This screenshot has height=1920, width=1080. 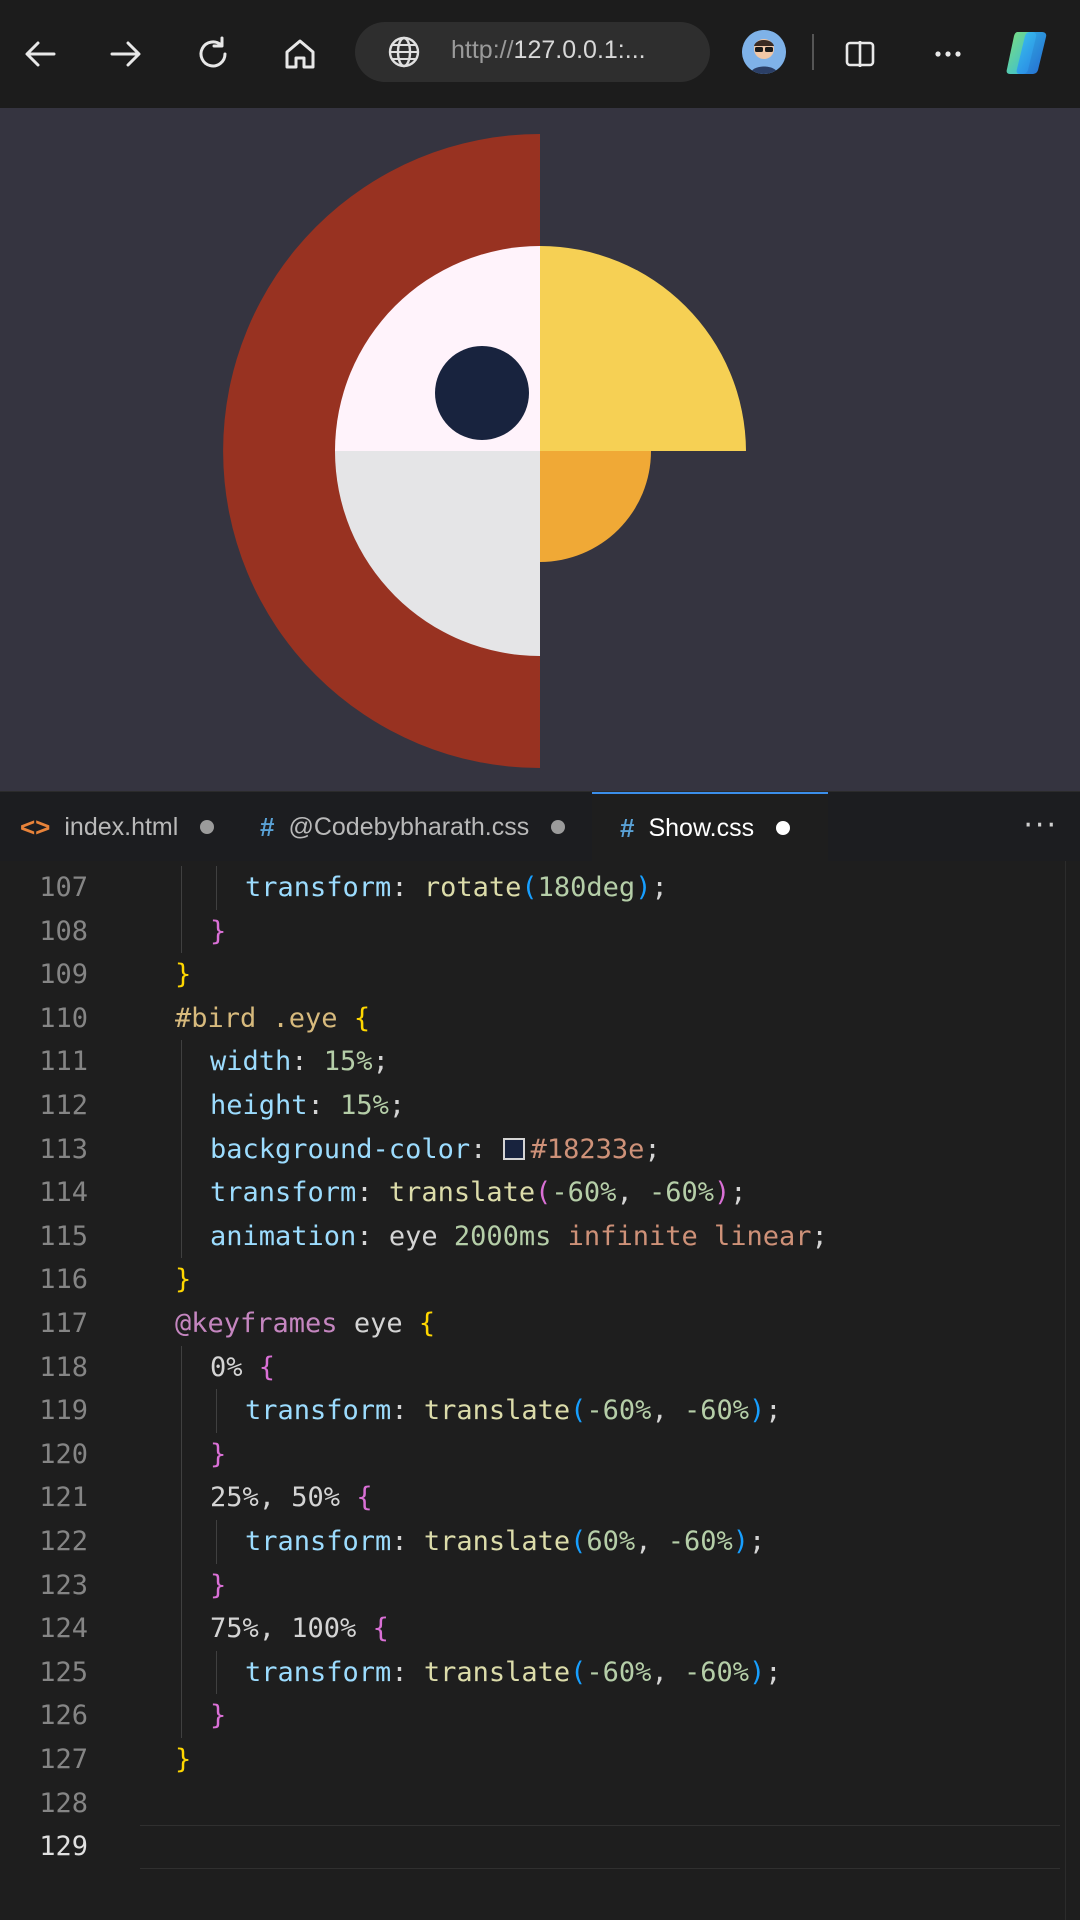 What do you see at coordinates (126, 827) in the screenshot?
I see `tab-index-html: <> index.html` at bounding box center [126, 827].